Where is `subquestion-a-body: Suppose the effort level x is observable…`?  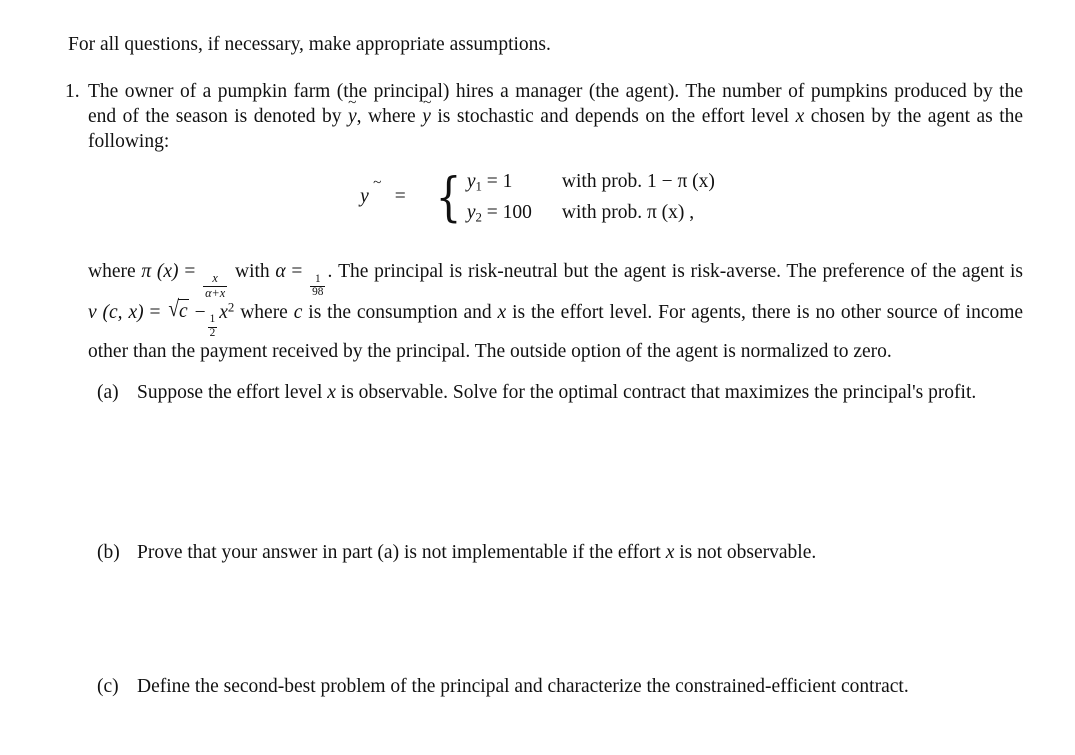 subquestion-a-body: Suppose the effort level x is observable… is located at coordinates (581, 393).